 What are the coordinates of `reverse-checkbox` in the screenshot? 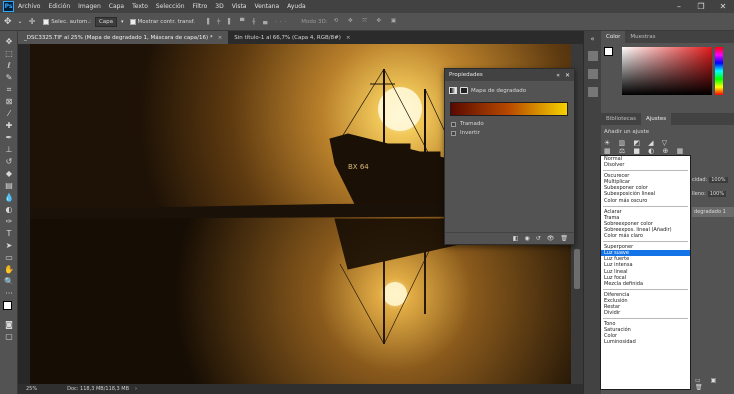 It's located at (453, 133).